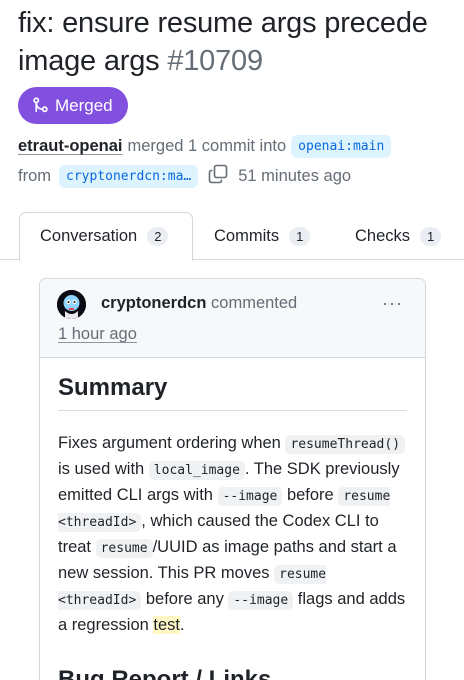  I want to click on author-link: etraut-openai, so click(70, 146).